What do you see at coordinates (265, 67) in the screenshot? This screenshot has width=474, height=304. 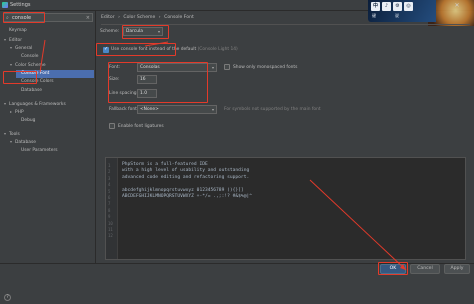 I see `monospaced-label: Show only monospaced fonts` at bounding box center [265, 67].